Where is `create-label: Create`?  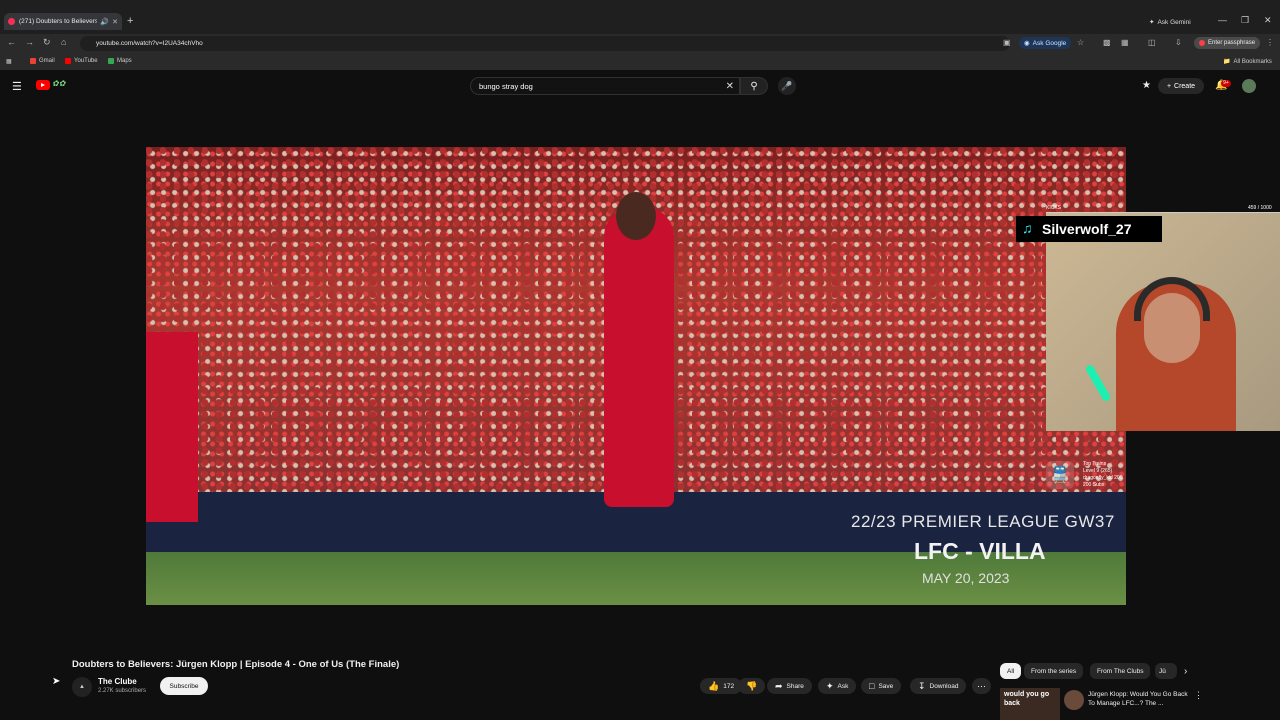 create-label: Create is located at coordinates (1185, 86).